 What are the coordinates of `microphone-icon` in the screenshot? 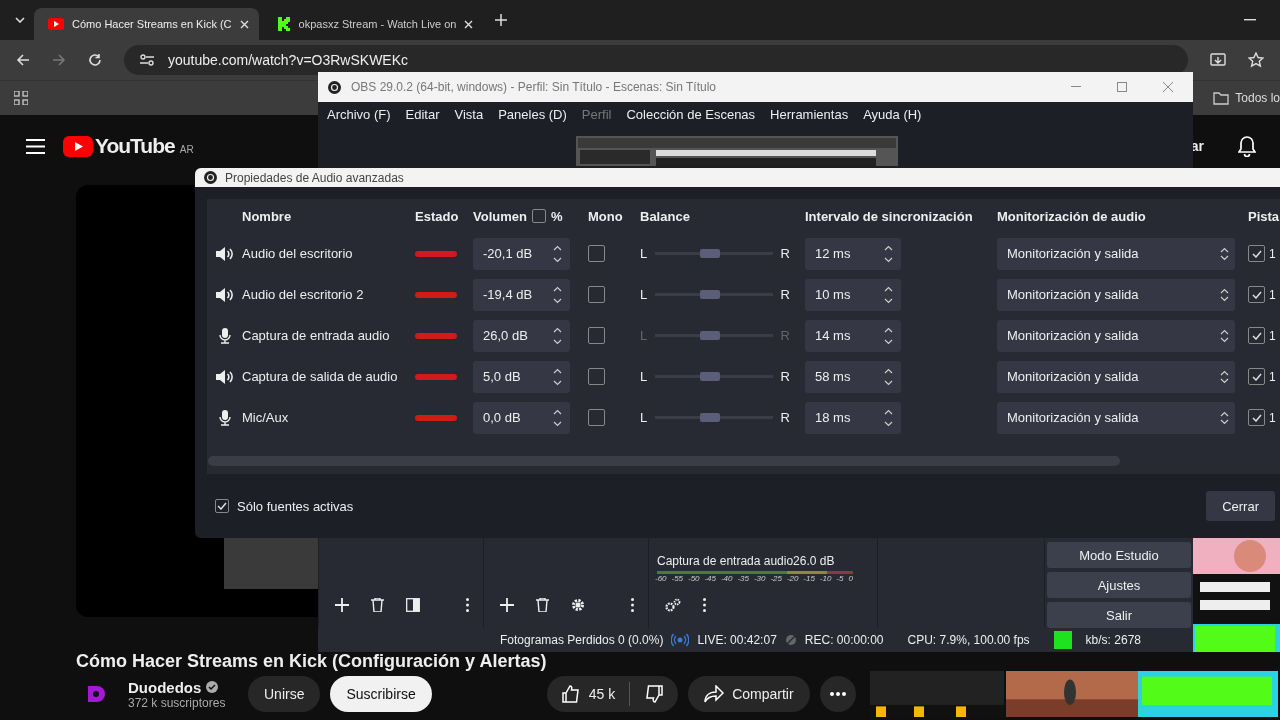 It's located at (224, 417).